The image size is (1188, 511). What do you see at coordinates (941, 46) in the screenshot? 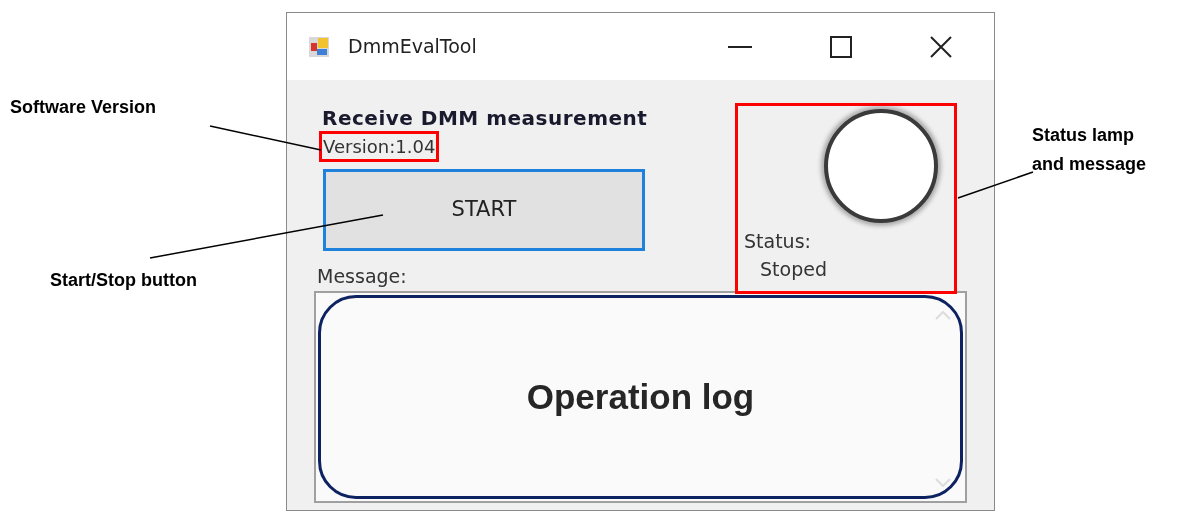
I see `close-icon` at bounding box center [941, 46].